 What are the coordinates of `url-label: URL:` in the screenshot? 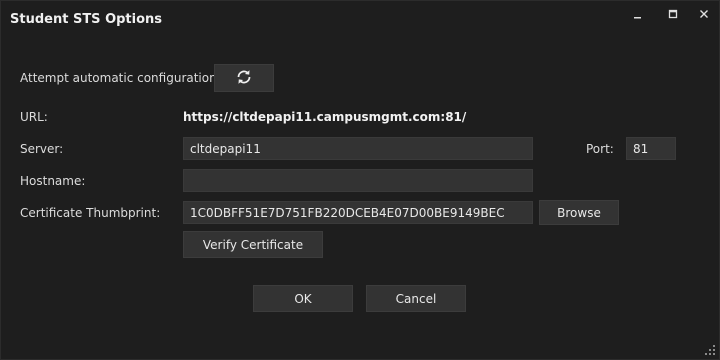 It's located at (34, 117).